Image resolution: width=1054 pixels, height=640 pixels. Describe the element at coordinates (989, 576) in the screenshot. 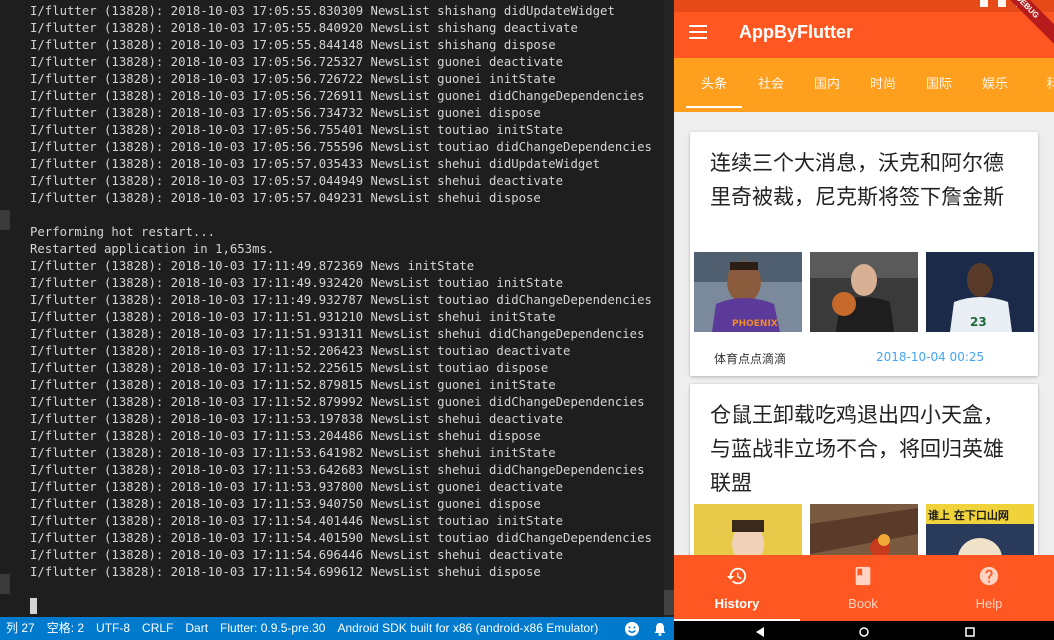

I see `help-icon` at that location.